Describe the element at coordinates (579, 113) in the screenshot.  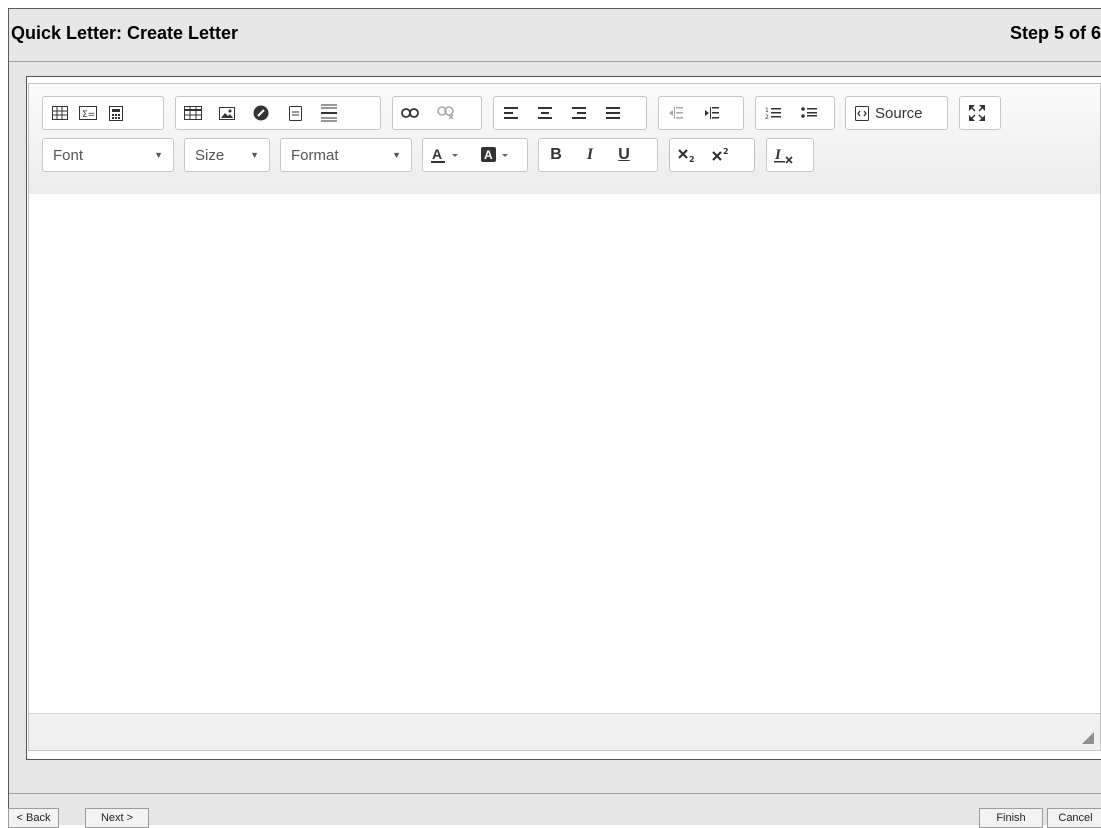
I see `align-right-icon` at that location.